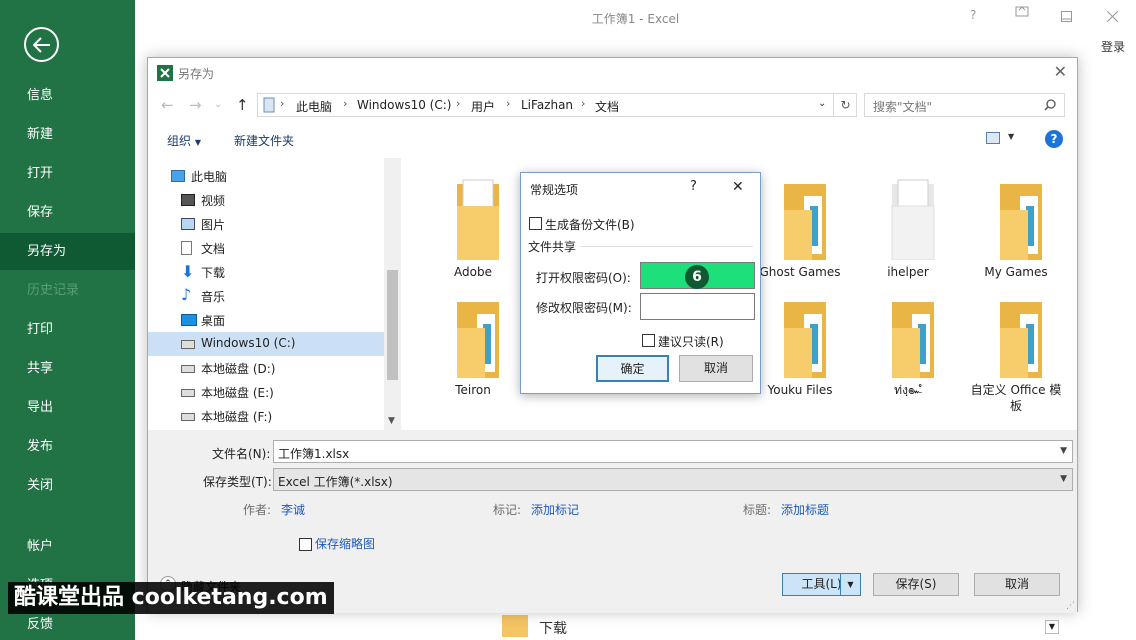 Image resolution: width=1136 pixels, height=640 pixels. What do you see at coordinates (67, 368) in the screenshot?
I see `backstage-share: 共享` at bounding box center [67, 368].